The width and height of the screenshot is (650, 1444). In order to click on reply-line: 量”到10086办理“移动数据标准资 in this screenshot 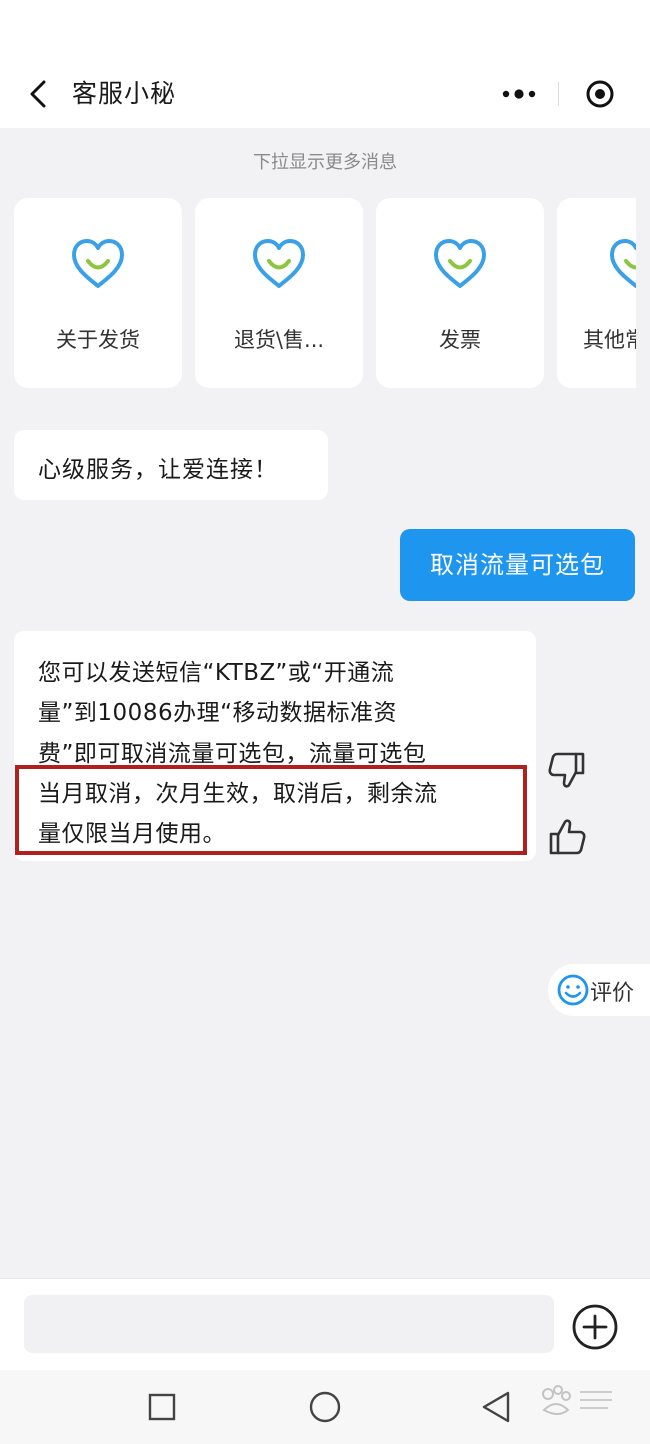, I will do `click(217, 713)`.